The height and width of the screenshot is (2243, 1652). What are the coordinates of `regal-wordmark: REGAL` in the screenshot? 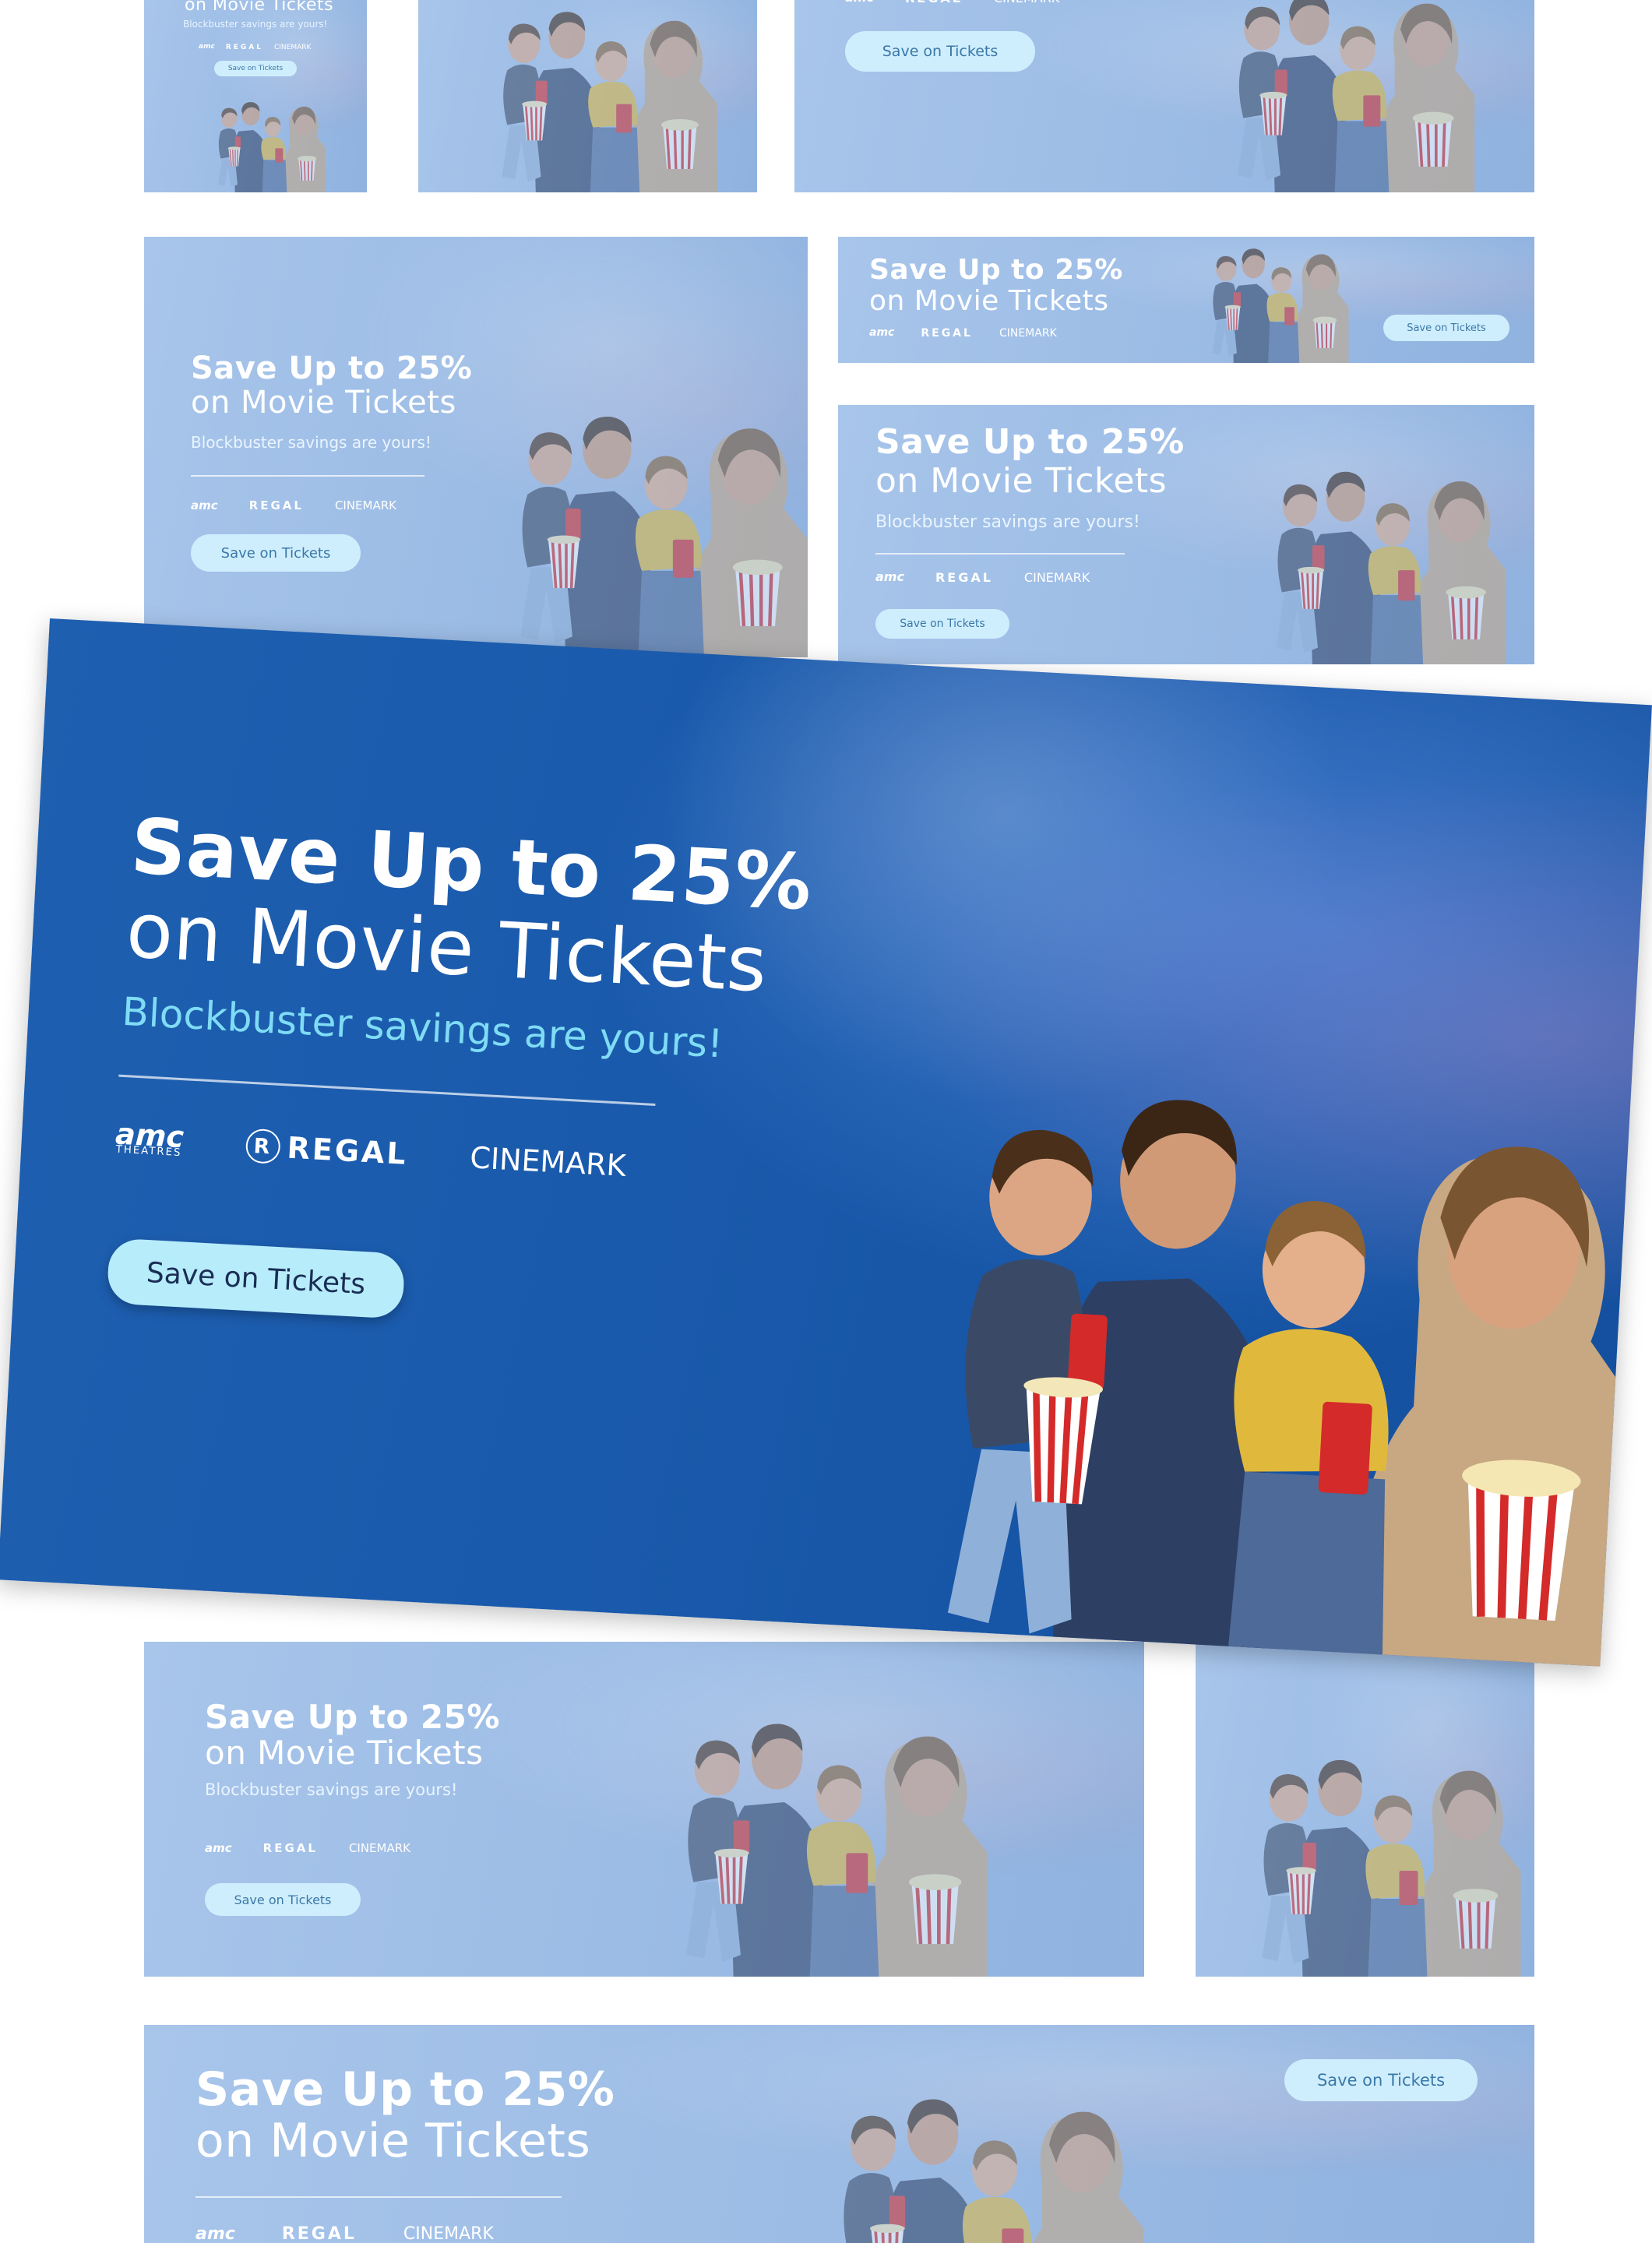 It's located at (347, 1150).